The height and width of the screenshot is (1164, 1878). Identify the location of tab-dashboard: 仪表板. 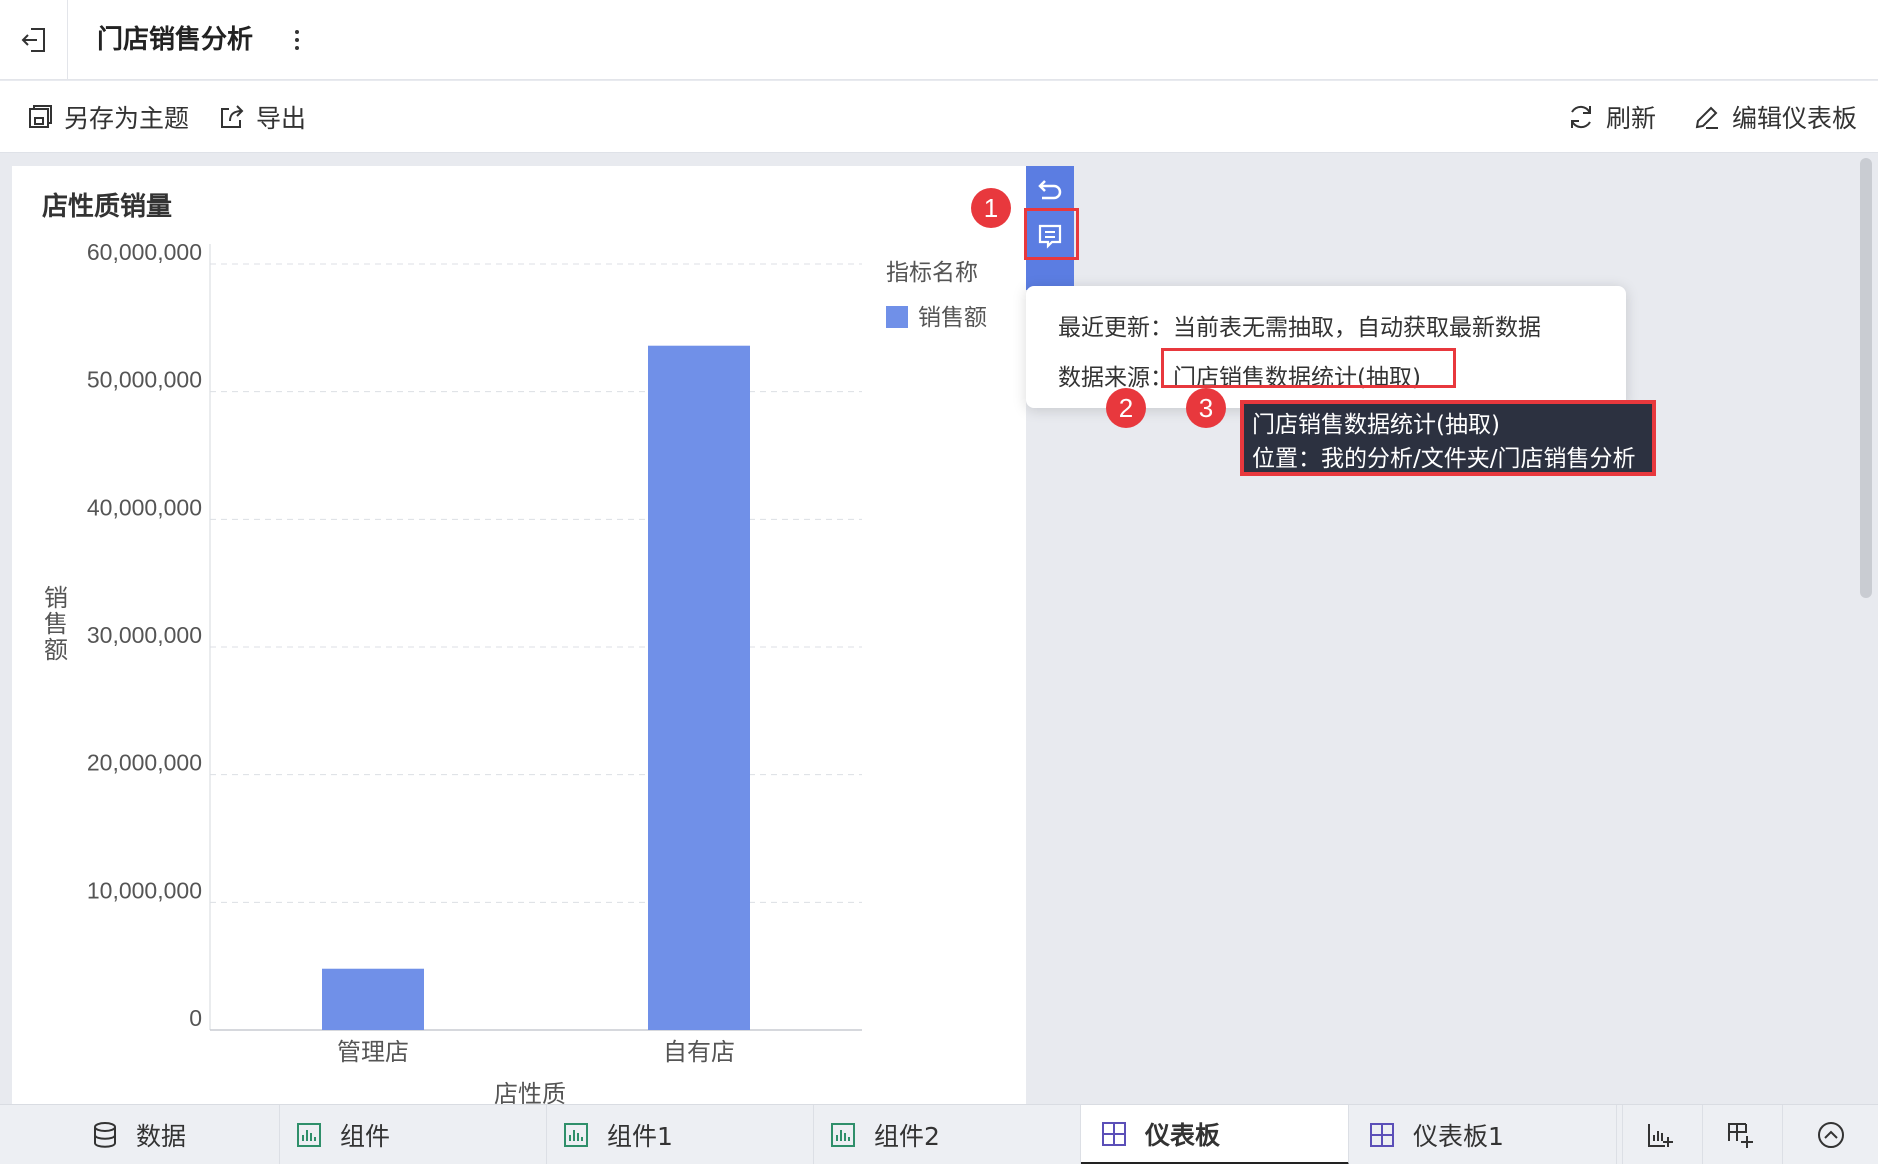
(1215, 1134).